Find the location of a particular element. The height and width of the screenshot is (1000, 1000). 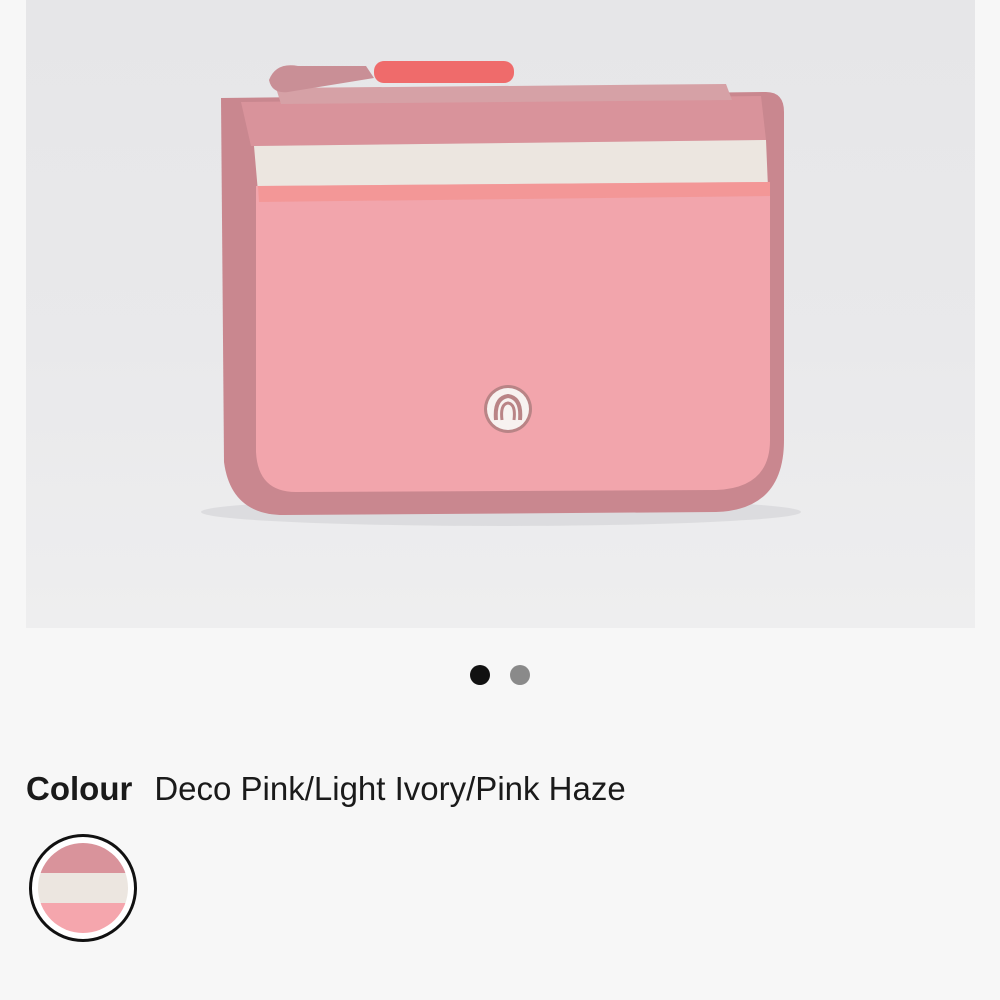

colour-value: Deco Pink/Light Ivory/Pink Haze is located at coordinates (390, 788).